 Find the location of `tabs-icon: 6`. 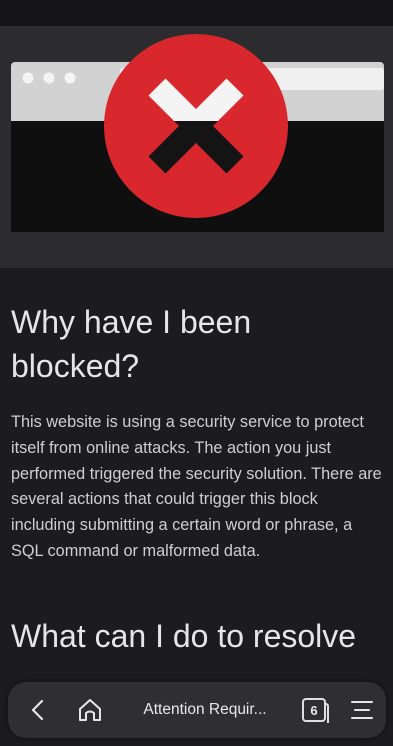

tabs-icon: 6 is located at coordinates (315, 710).